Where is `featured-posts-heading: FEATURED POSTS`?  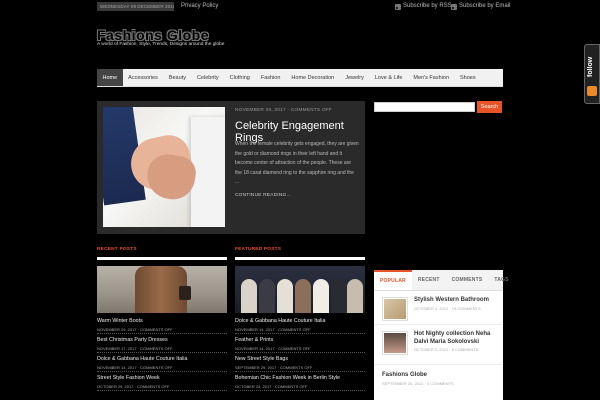 featured-posts-heading: FEATURED POSTS is located at coordinates (258, 249).